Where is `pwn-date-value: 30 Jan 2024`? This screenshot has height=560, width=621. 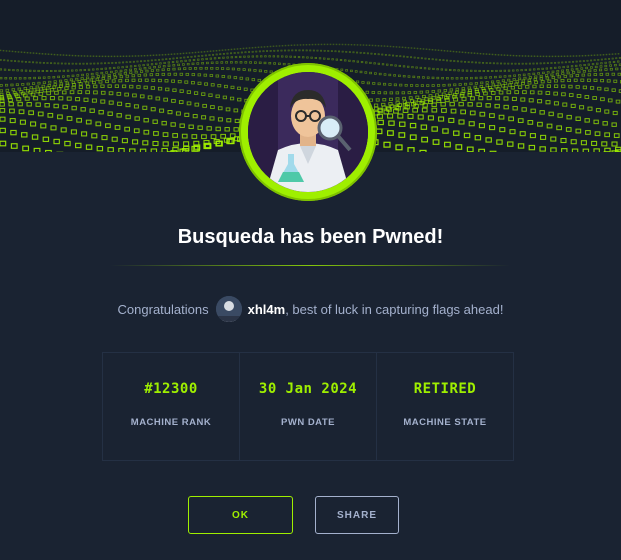 pwn-date-value: 30 Jan 2024 is located at coordinates (308, 389).